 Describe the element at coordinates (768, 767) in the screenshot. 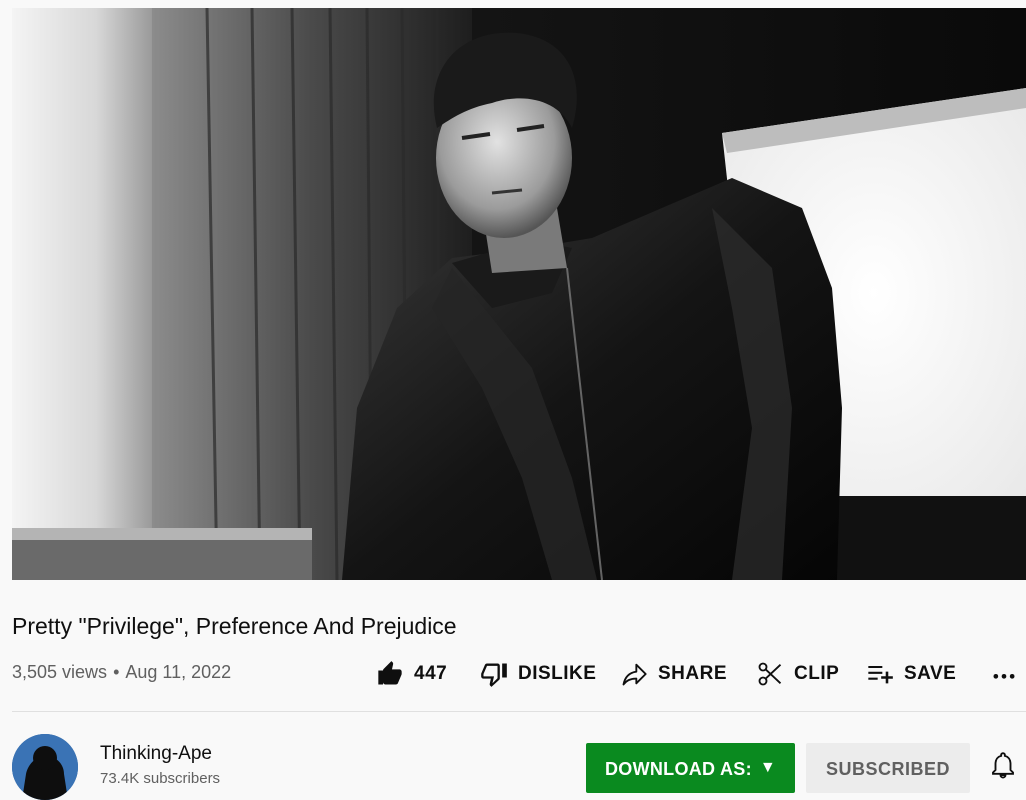

I see `caret-down-icon: ▼` at that location.